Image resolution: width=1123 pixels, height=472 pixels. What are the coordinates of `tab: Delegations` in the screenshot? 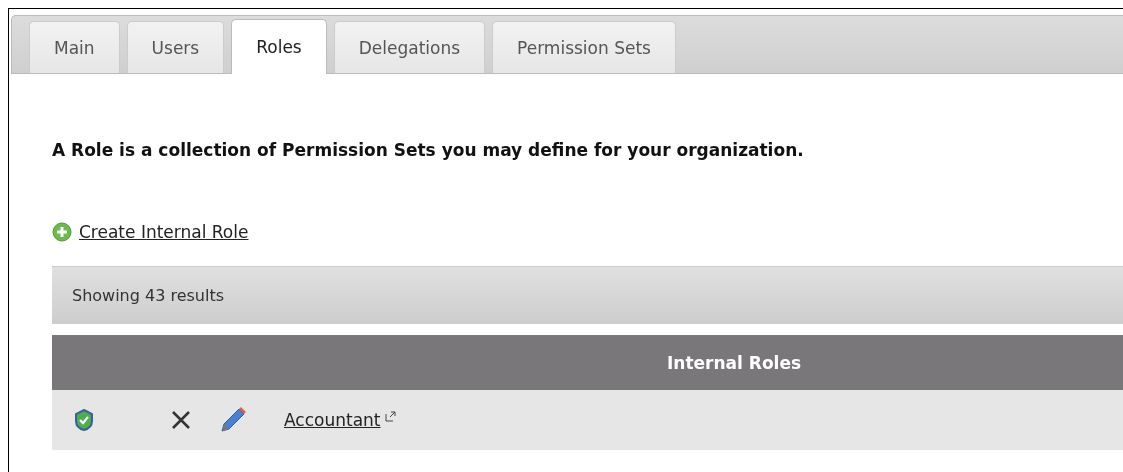 It's located at (409, 47).